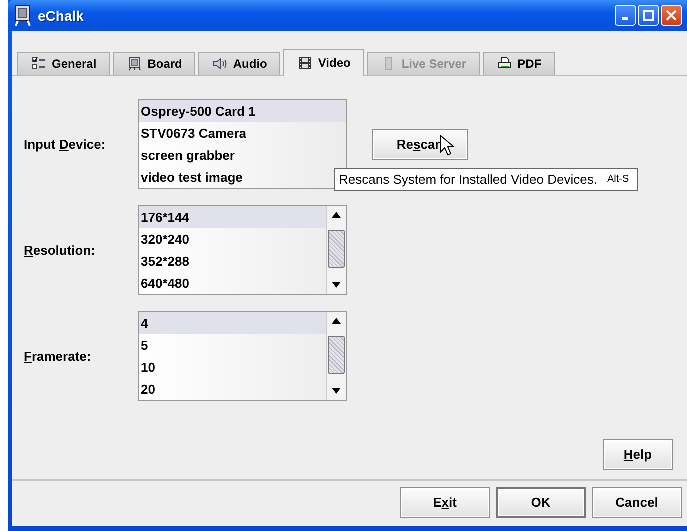  I want to click on field-label: Resolution:, so click(60, 250).